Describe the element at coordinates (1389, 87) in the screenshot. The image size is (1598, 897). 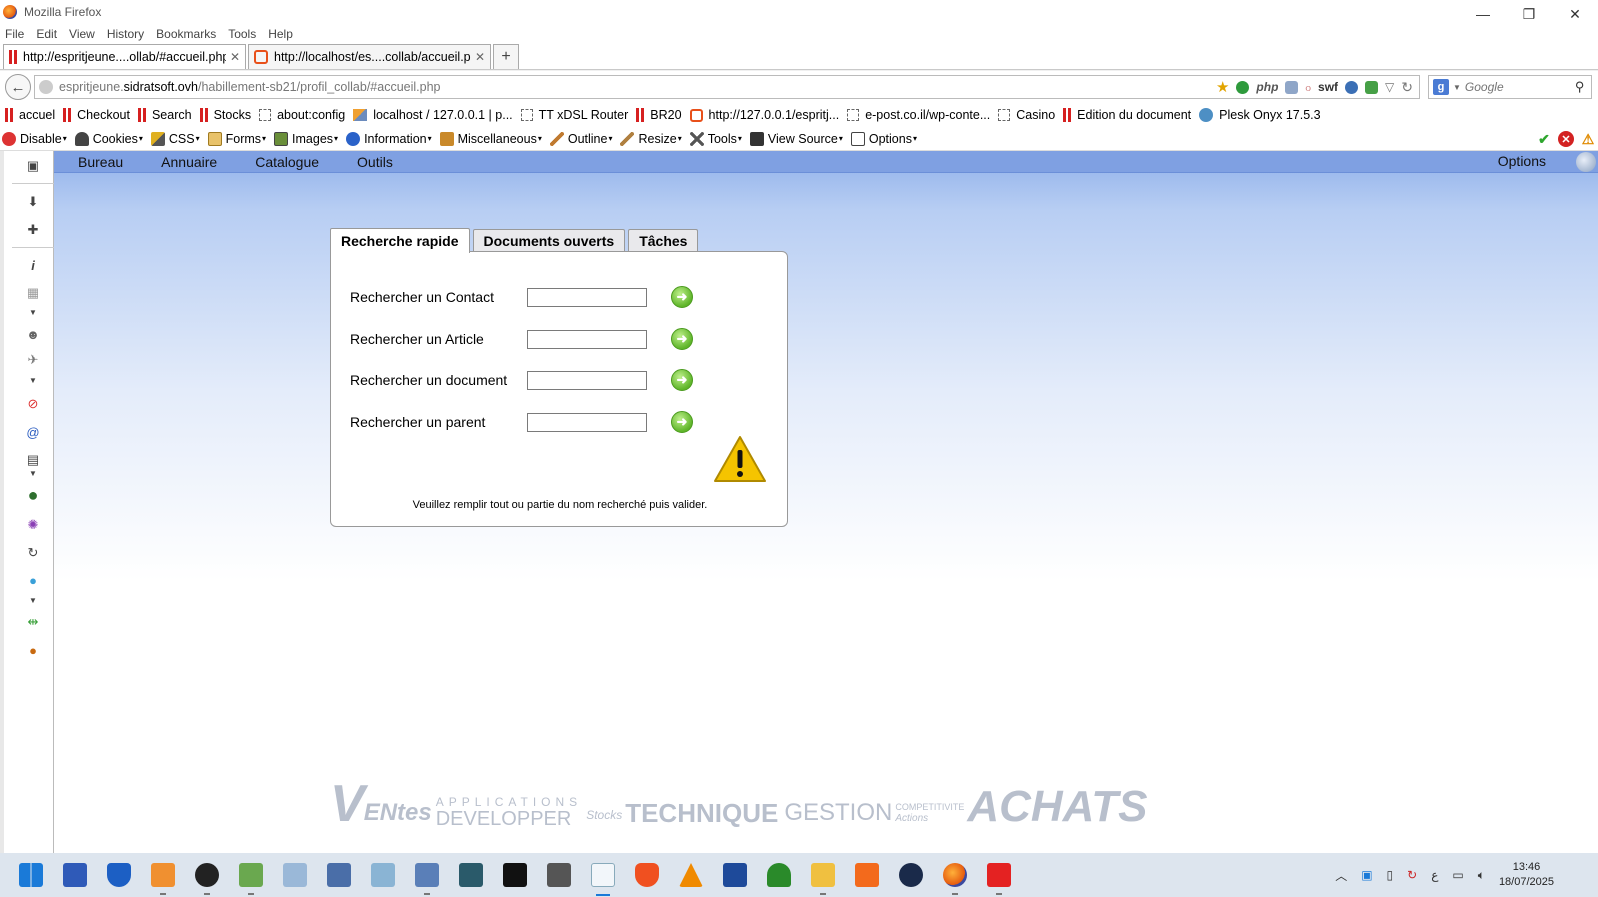
I see `dropdown-arrow-icon: ▽` at that location.